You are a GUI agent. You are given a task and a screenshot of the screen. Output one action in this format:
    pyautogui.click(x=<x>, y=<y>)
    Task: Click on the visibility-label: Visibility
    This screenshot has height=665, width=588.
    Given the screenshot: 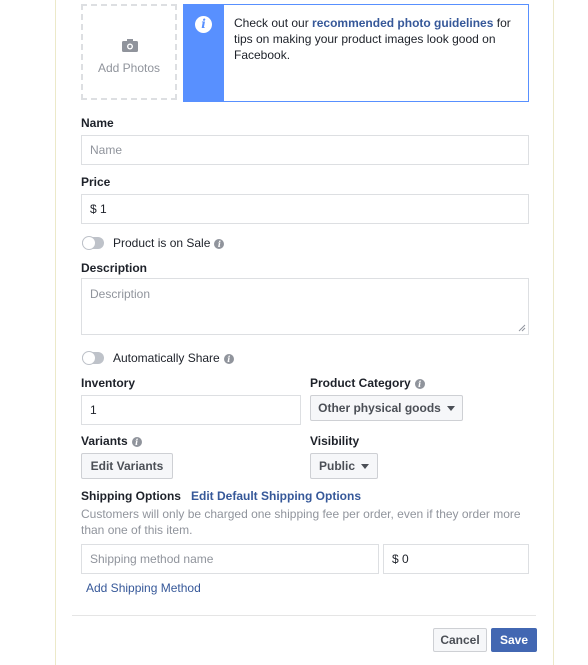 What is the action you would take?
    pyautogui.click(x=335, y=441)
    